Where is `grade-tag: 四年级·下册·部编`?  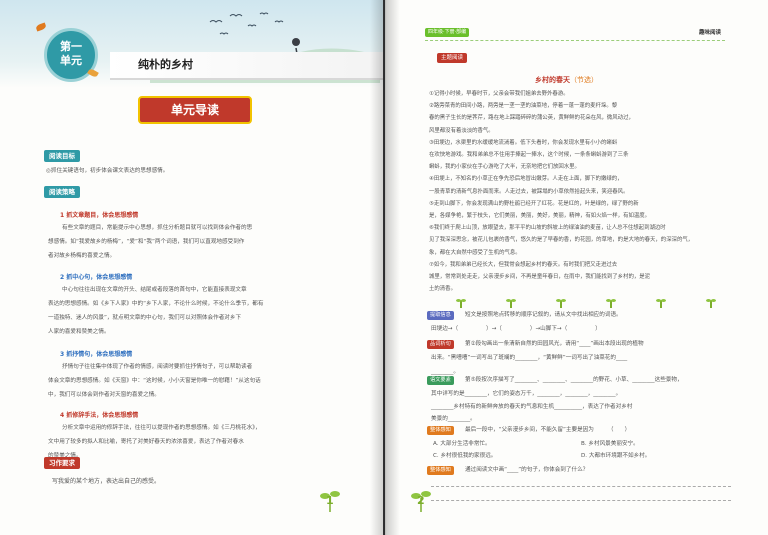 grade-tag: 四年级·下册·部编 is located at coordinates (447, 32).